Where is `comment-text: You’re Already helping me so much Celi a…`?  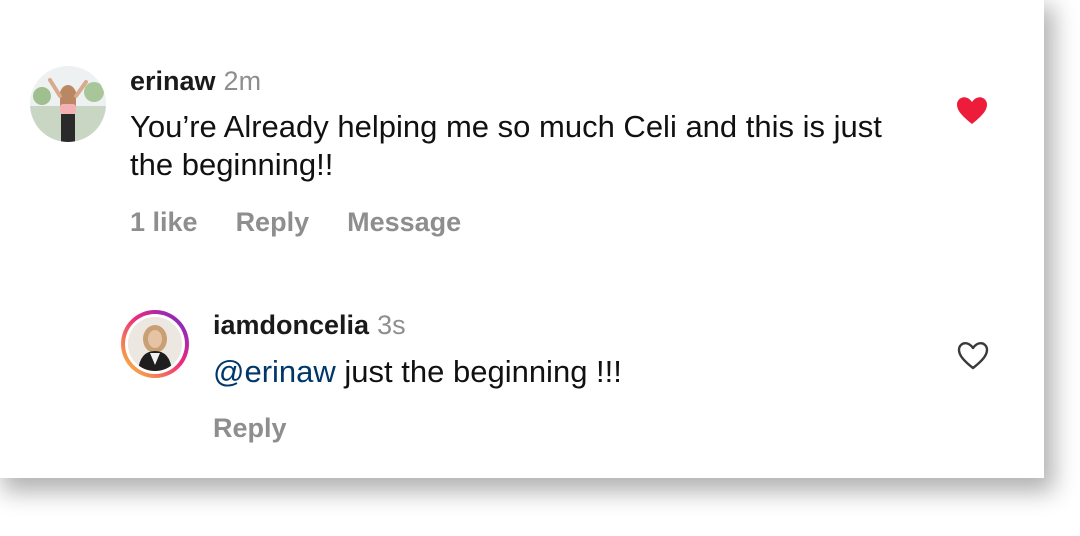
comment-text: You’re Already helping me so much Celi a… is located at coordinates (506, 145).